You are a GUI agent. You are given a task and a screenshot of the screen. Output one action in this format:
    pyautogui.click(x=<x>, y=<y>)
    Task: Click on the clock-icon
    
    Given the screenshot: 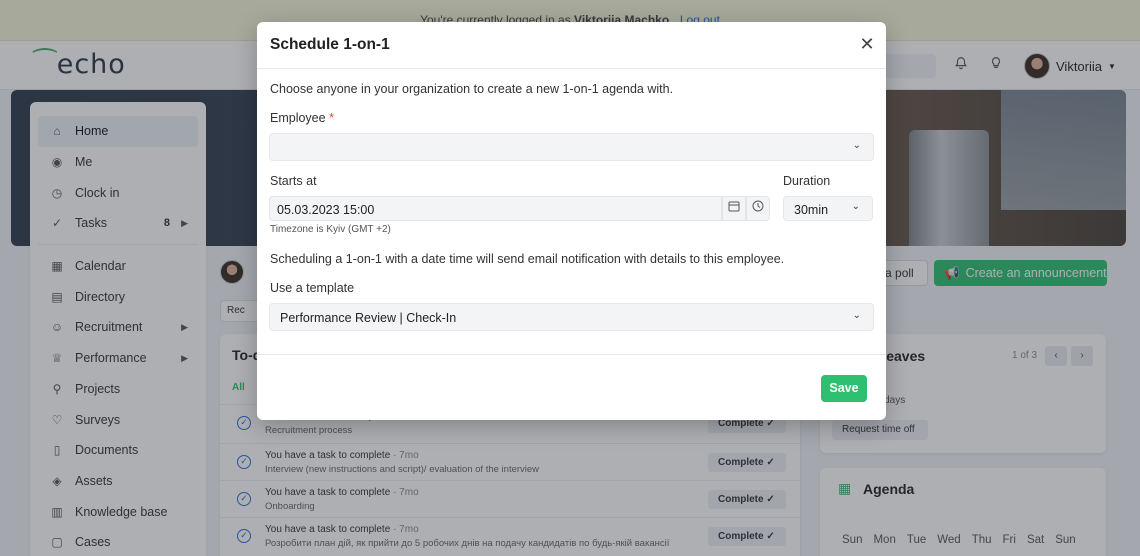 What is the action you would take?
    pyautogui.click(x=758, y=208)
    